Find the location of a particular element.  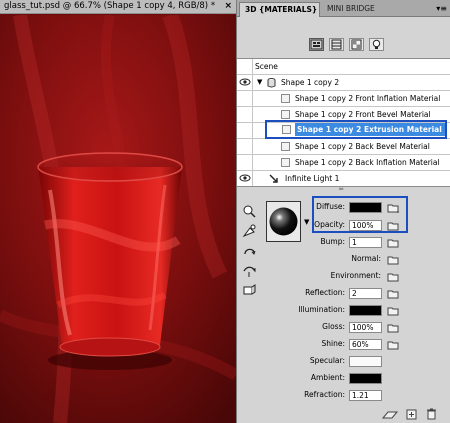

scene-row-mesh: ▼ Shape 1 copy 2 is located at coordinates (343, 83).